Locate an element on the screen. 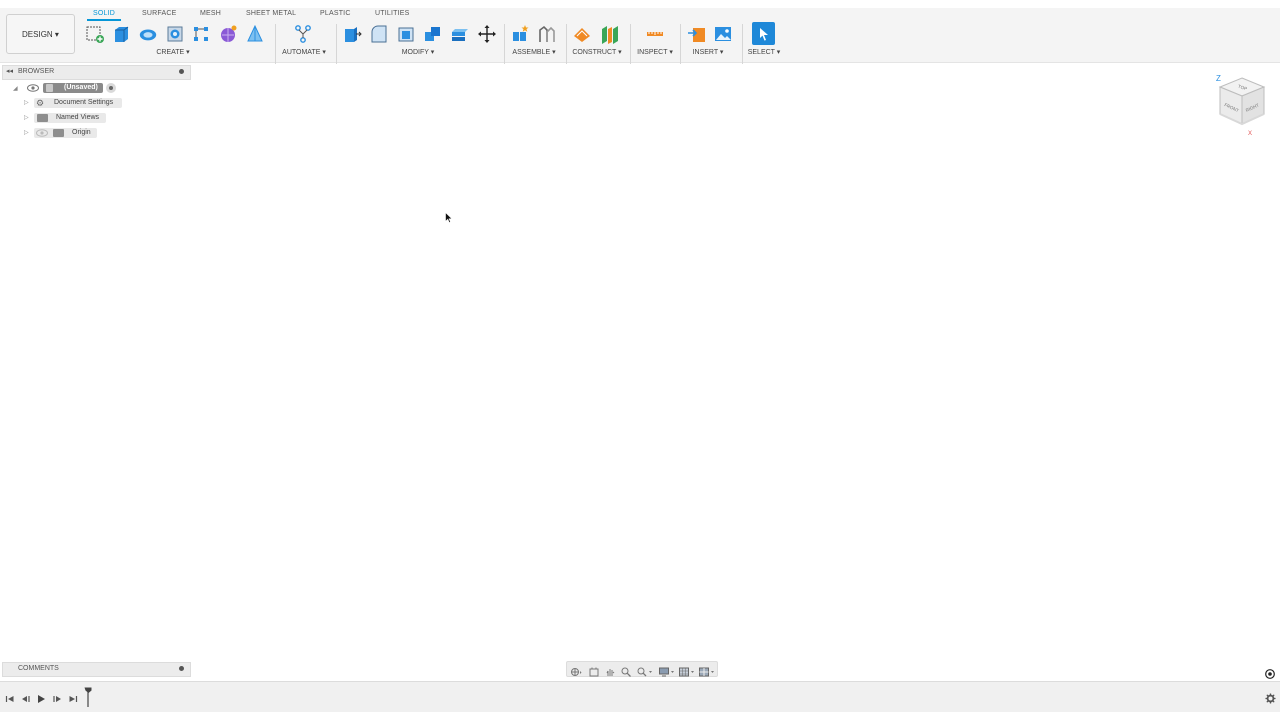 The width and height of the screenshot is (1280, 720). move-icon is located at coordinates (487, 34).